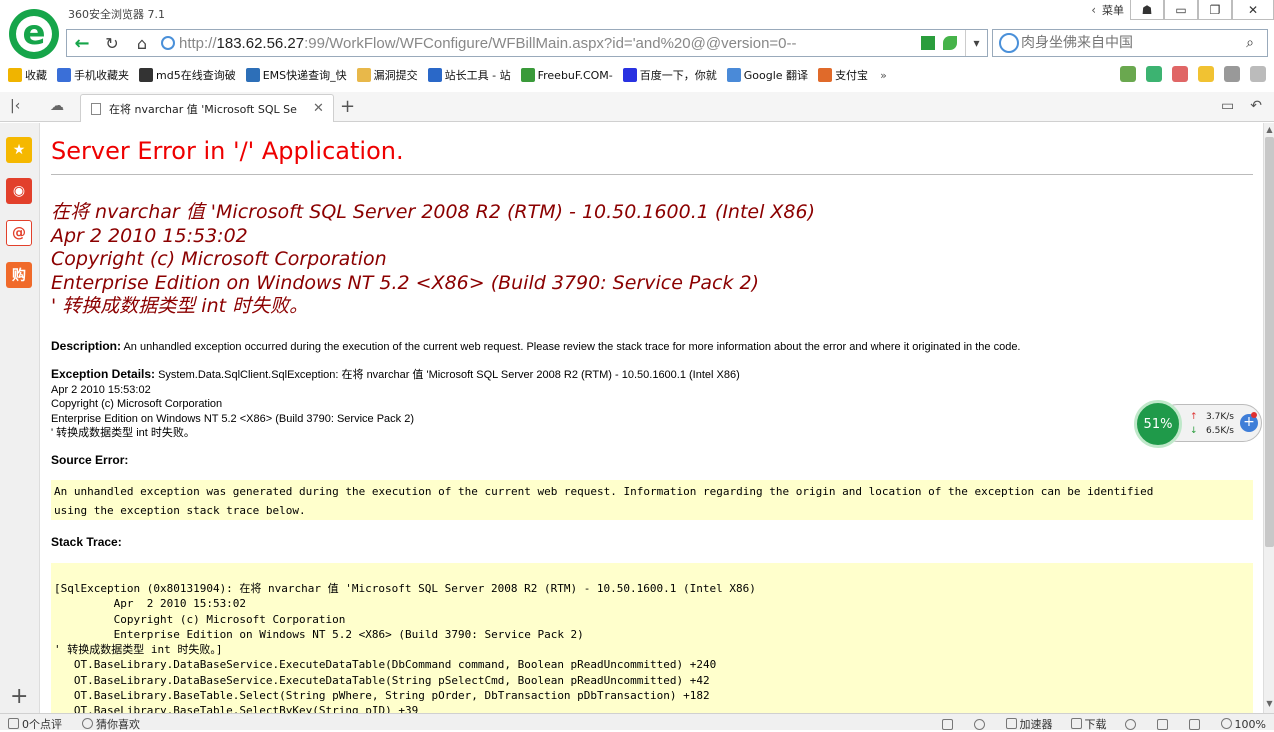 The height and width of the screenshot is (732, 1274). What do you see at coordinates (928, 43) in the screenshot?
I see `qr-code-icon` at bounding box center [928, 43].